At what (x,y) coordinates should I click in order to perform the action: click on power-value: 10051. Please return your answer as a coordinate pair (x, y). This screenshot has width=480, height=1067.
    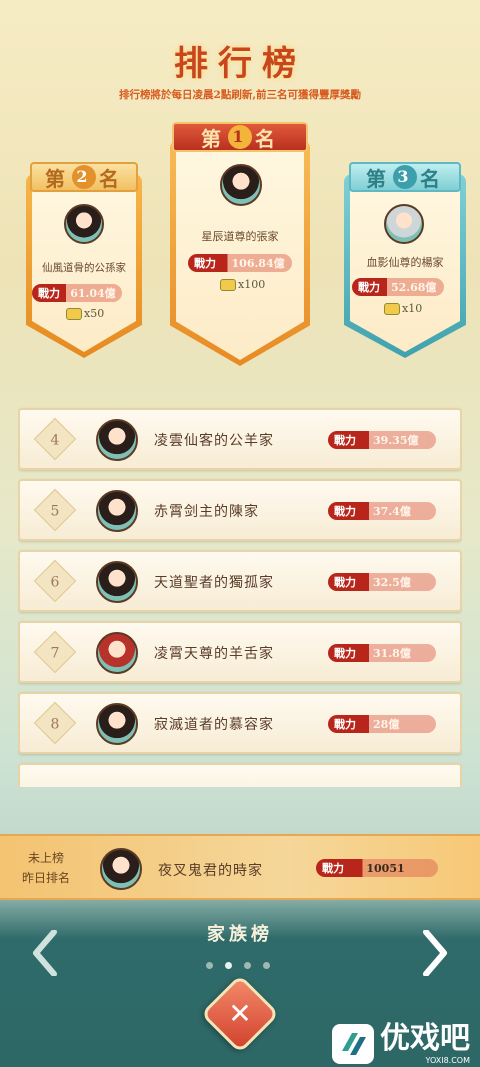
    Looking at the image, I should click on (385, 868).